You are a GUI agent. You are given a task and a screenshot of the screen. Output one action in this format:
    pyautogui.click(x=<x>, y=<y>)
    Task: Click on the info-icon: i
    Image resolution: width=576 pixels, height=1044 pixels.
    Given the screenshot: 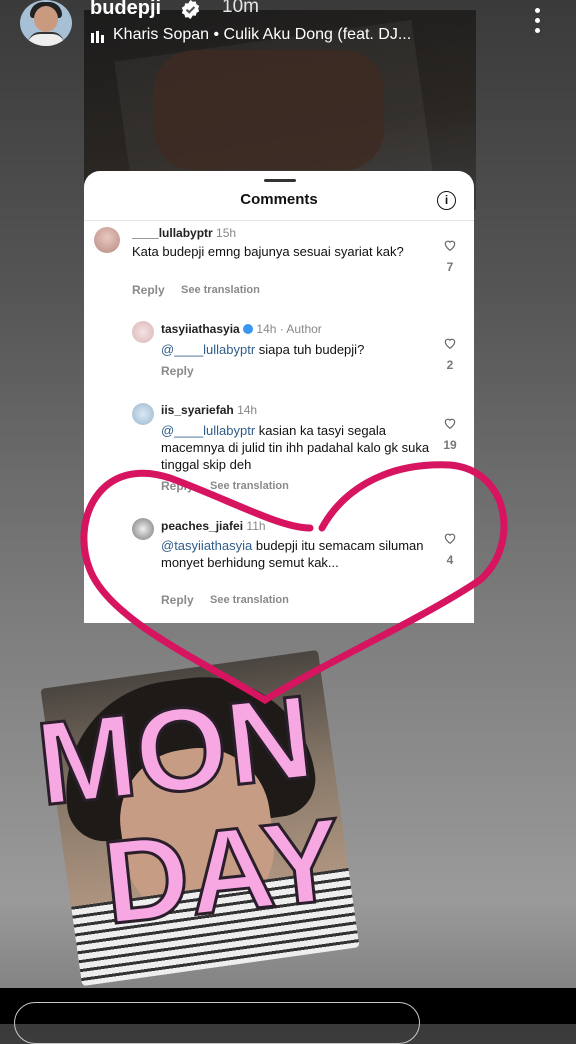 What is the action you would take?
    pyautogui.click(x=446, y=200)
    